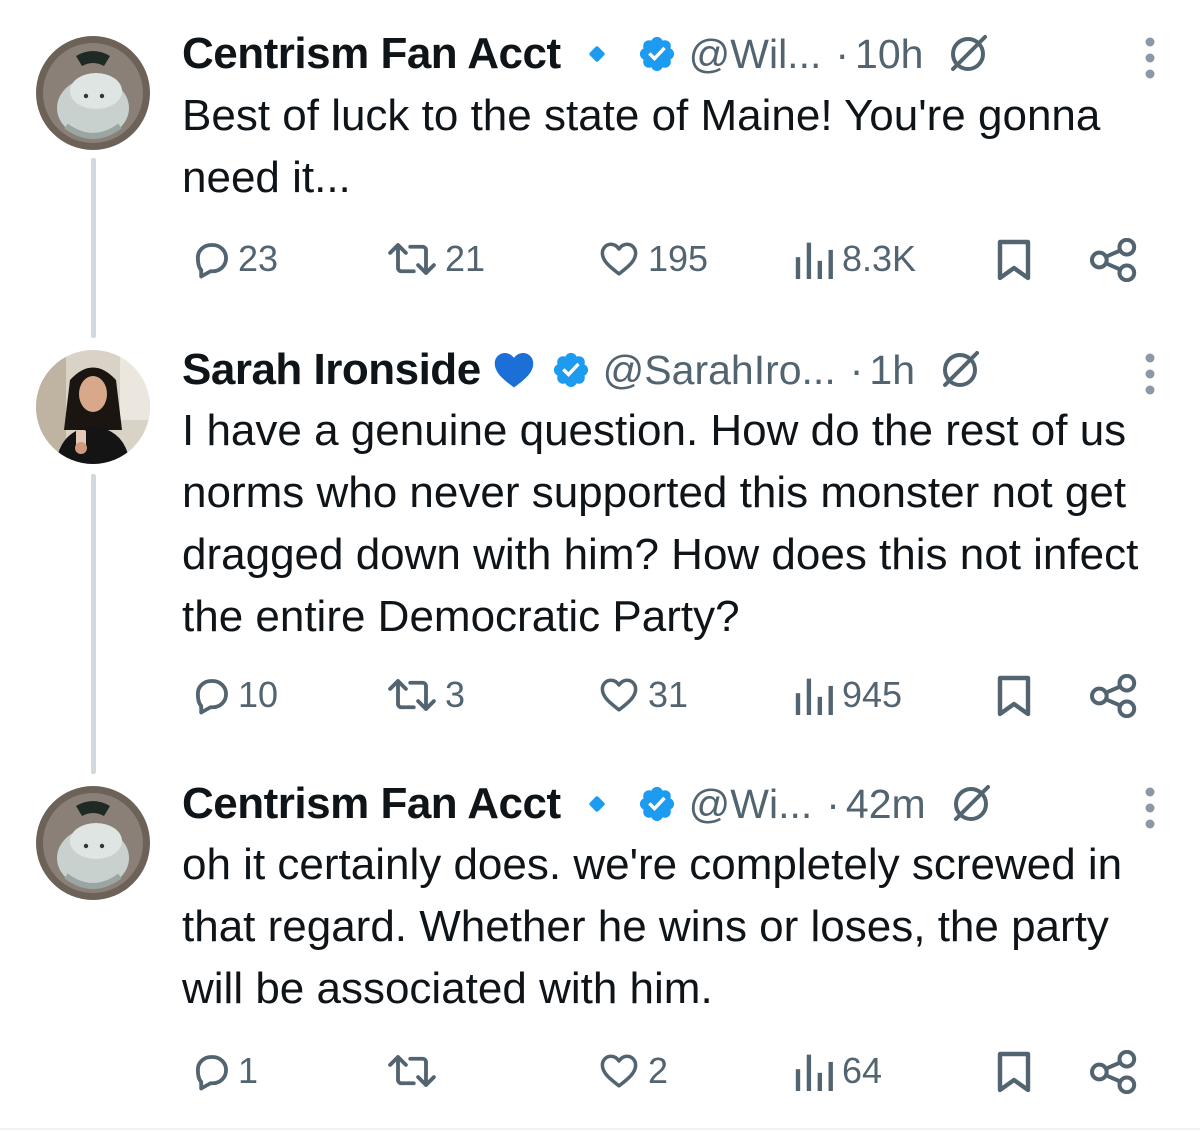  I want to click on share-icon, so click(1113, 1072).